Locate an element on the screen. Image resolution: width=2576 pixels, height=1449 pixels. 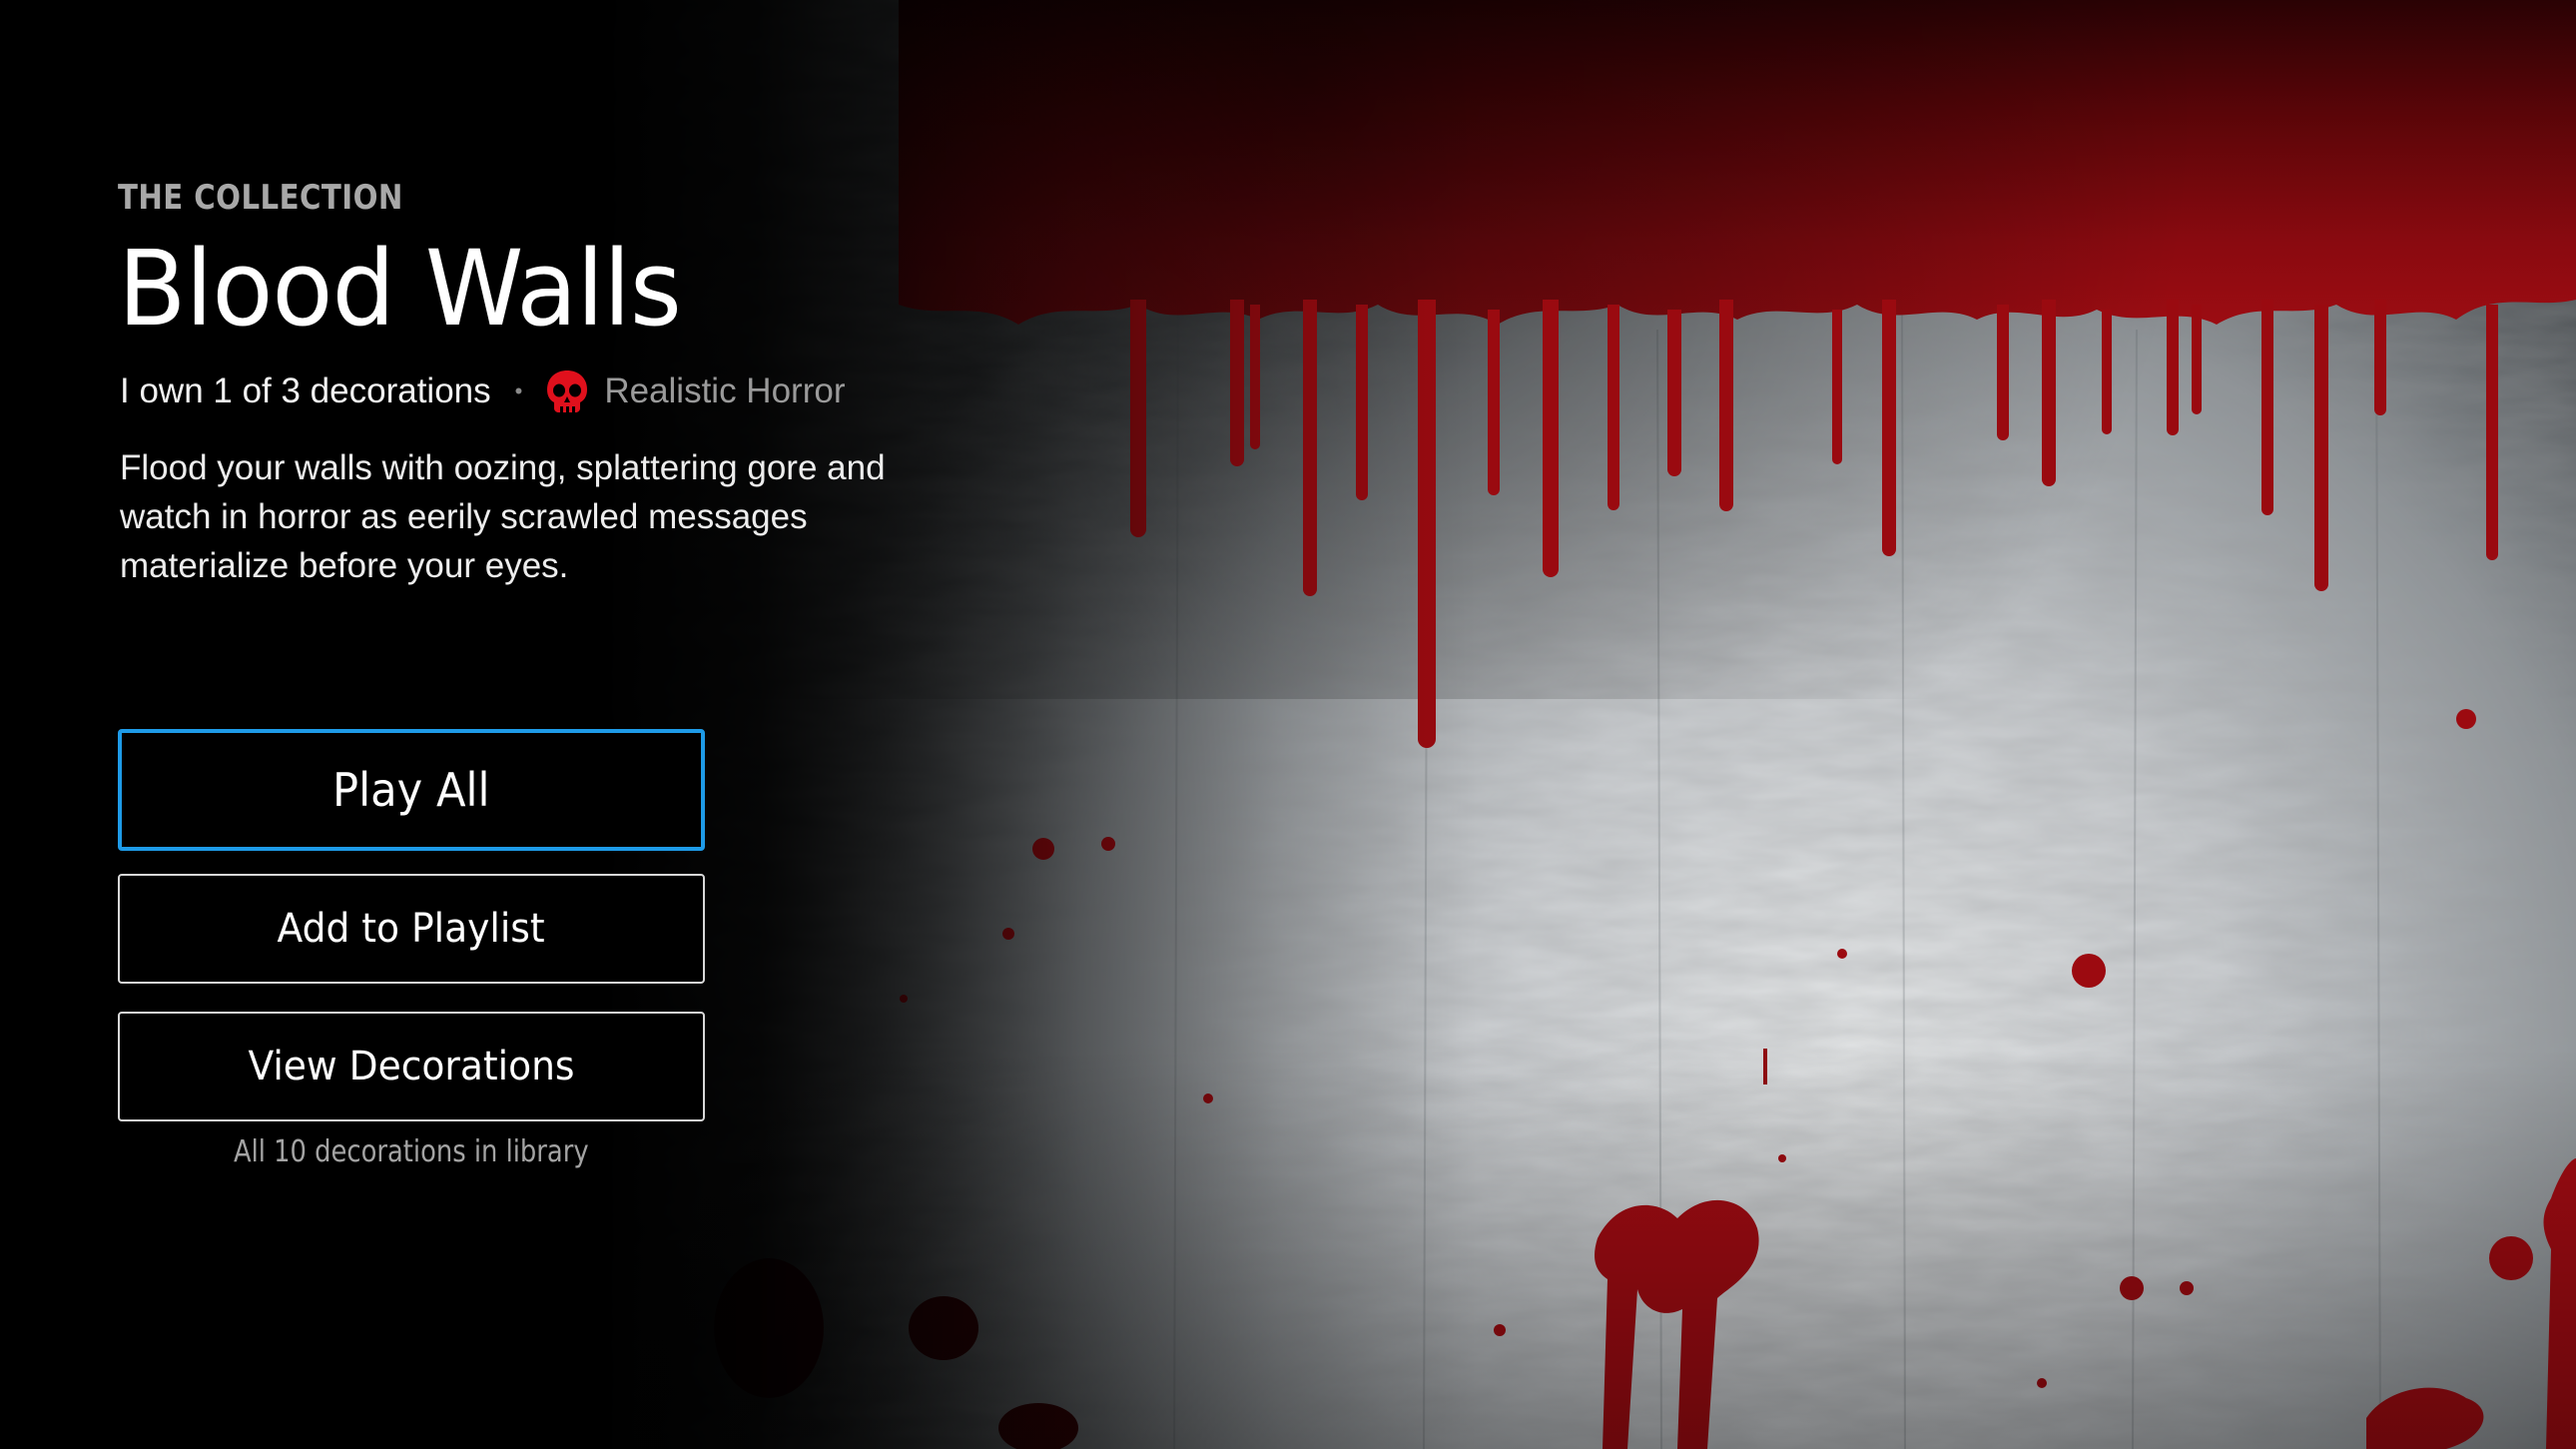
view-decorations-label: View Decorations is located at coordinates (411, 1066).